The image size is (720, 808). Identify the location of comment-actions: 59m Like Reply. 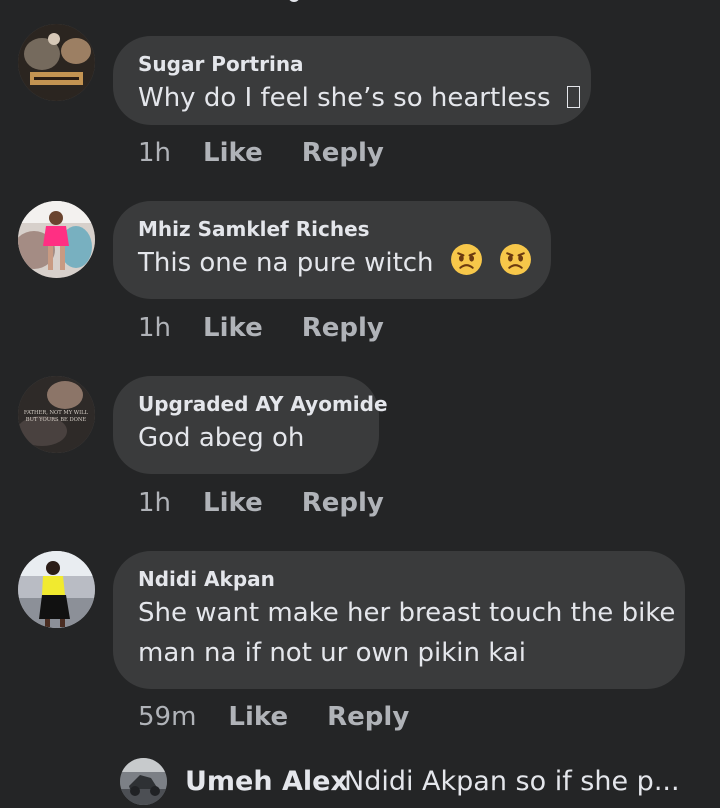
(273, 717).